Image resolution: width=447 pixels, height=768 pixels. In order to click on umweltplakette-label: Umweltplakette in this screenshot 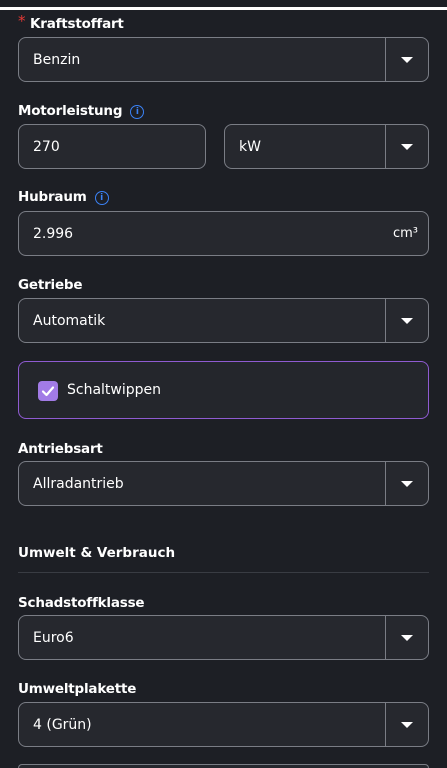, I will do `click(77, 689)`.